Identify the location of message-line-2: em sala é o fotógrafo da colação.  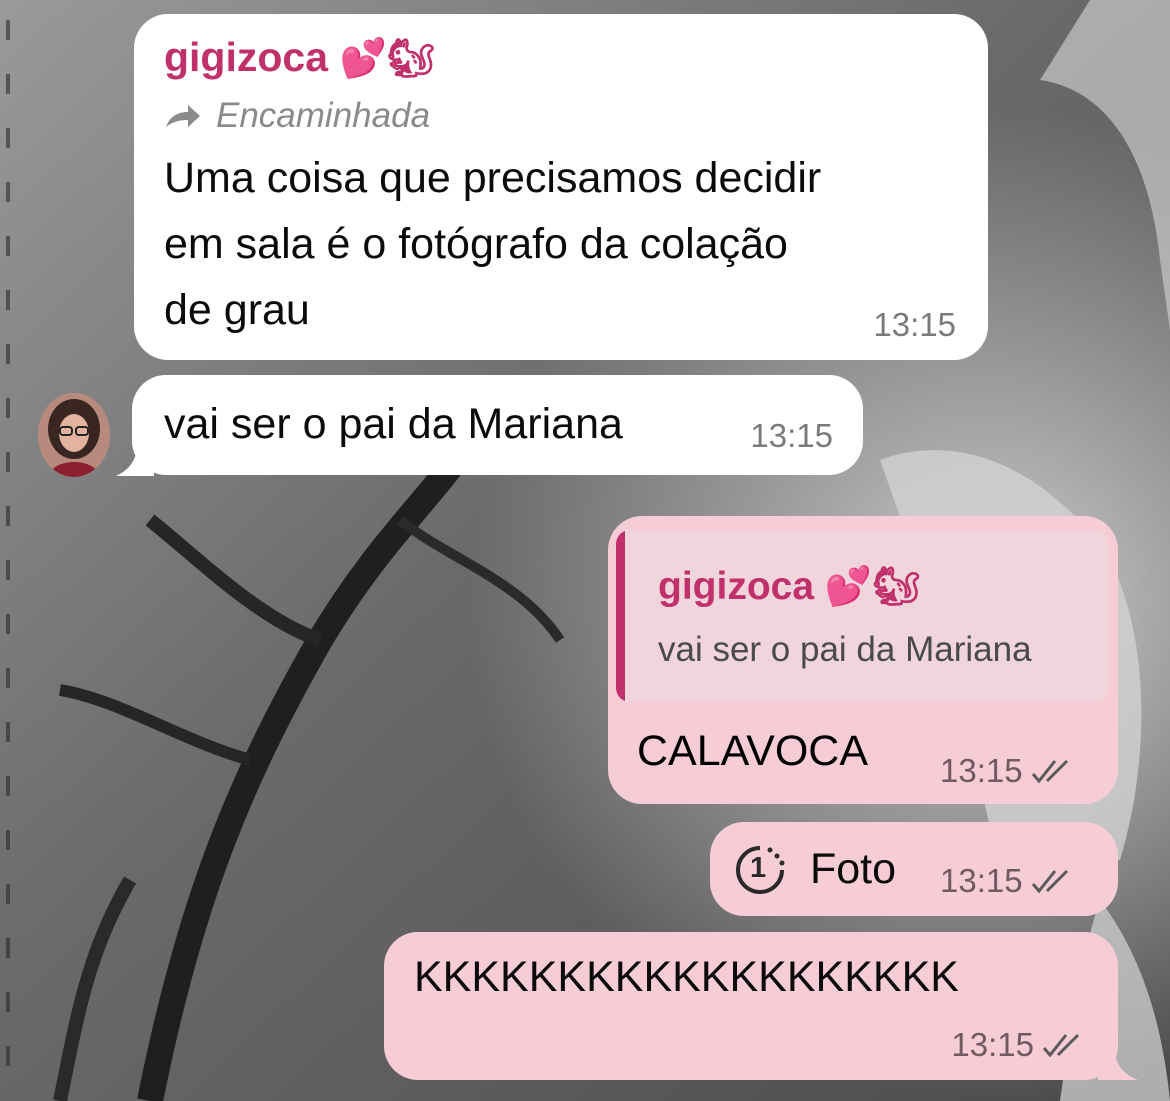
(476, 244).